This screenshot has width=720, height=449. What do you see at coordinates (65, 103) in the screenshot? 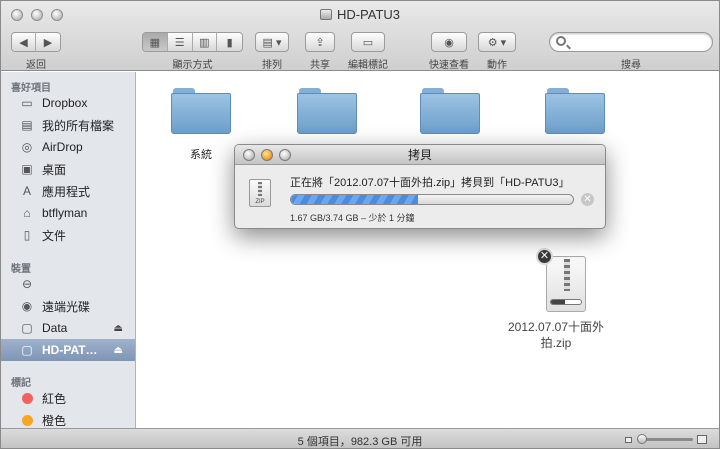
I see `sidebar-item-label: Dropbox` at bounding box center [65, 103].